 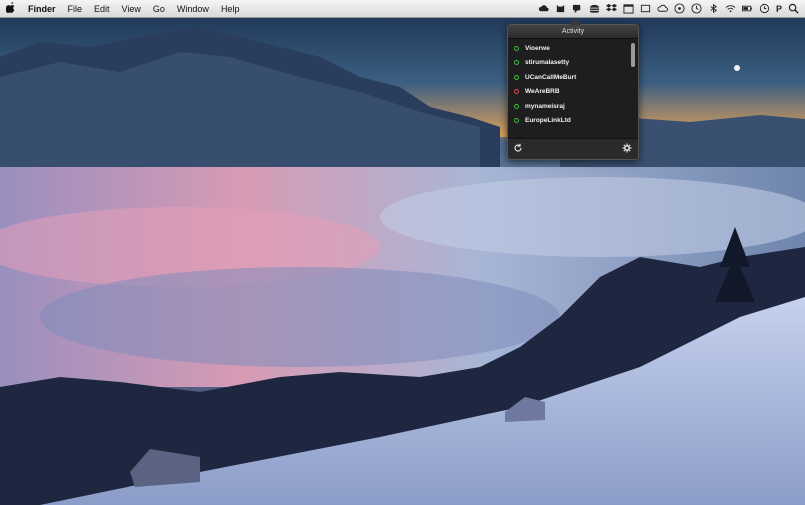 I want to click on list-item: UCanCallMeBurt, so click(x=570, y=77).